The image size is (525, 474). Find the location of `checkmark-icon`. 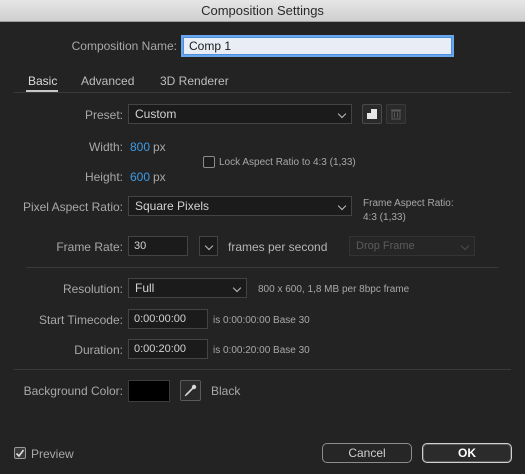

checkmark-icon is located at coordinates (20, 453).